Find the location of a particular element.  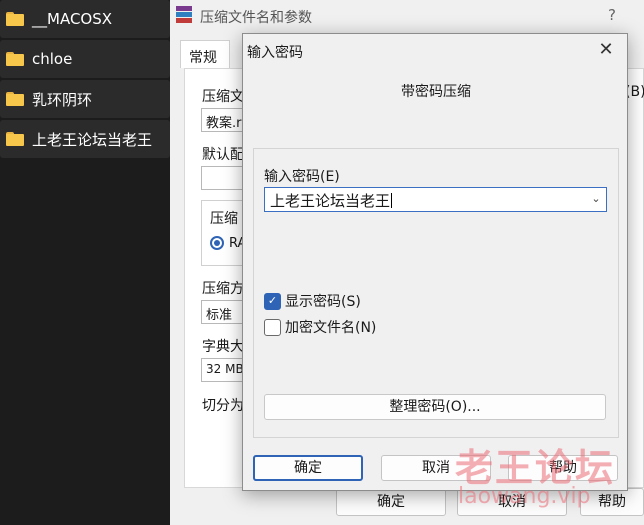

text-caret is located at coordinates (392, 200).